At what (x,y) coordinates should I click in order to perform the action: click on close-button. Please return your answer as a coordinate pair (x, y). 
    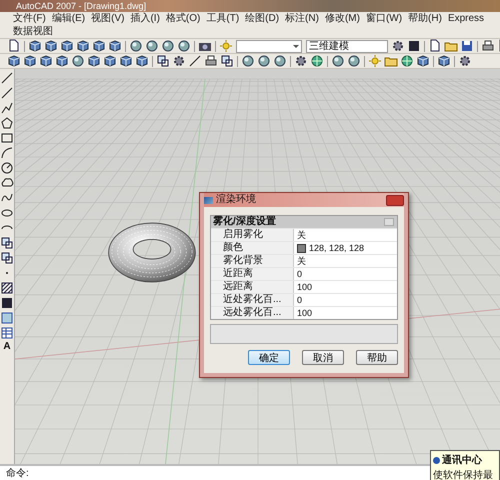
    Looking at the image, I should click on (395, 200).